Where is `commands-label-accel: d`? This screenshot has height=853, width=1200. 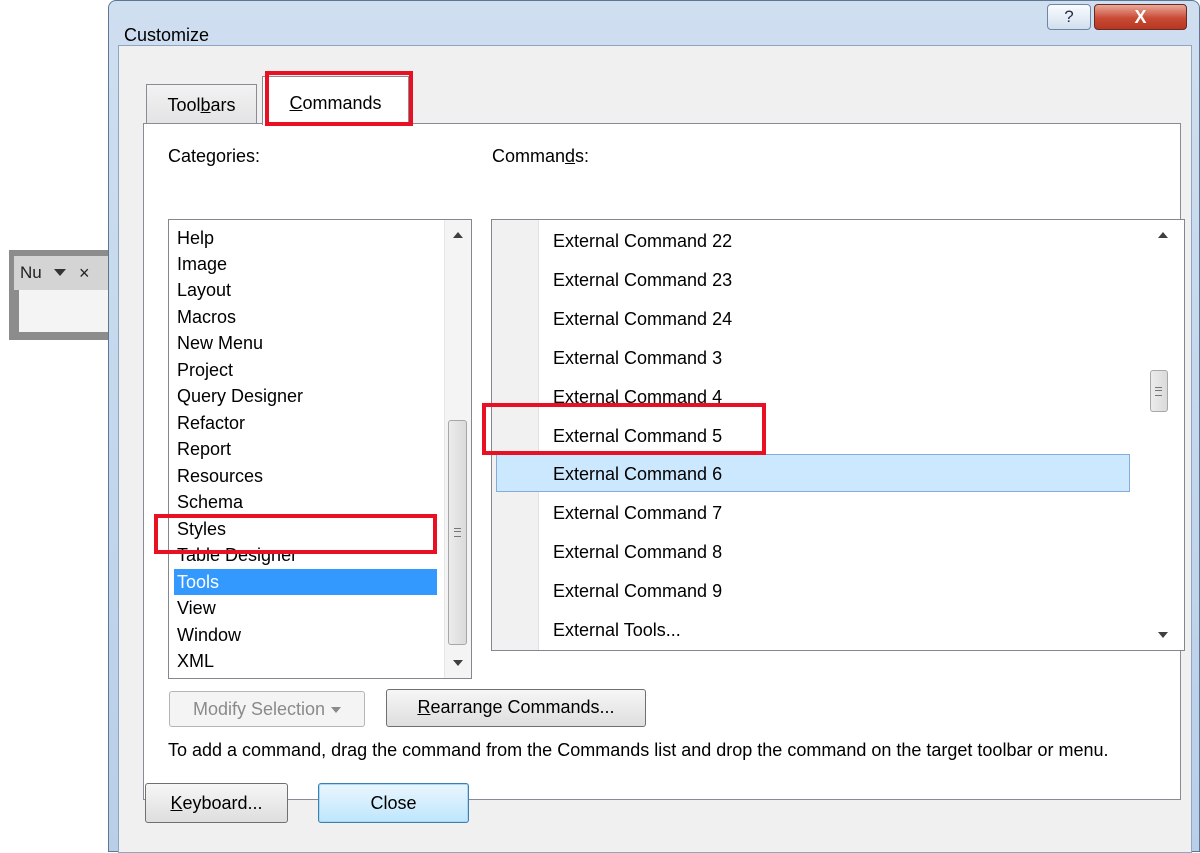 commands-label-accel: d is located at coordinates (570, 156).